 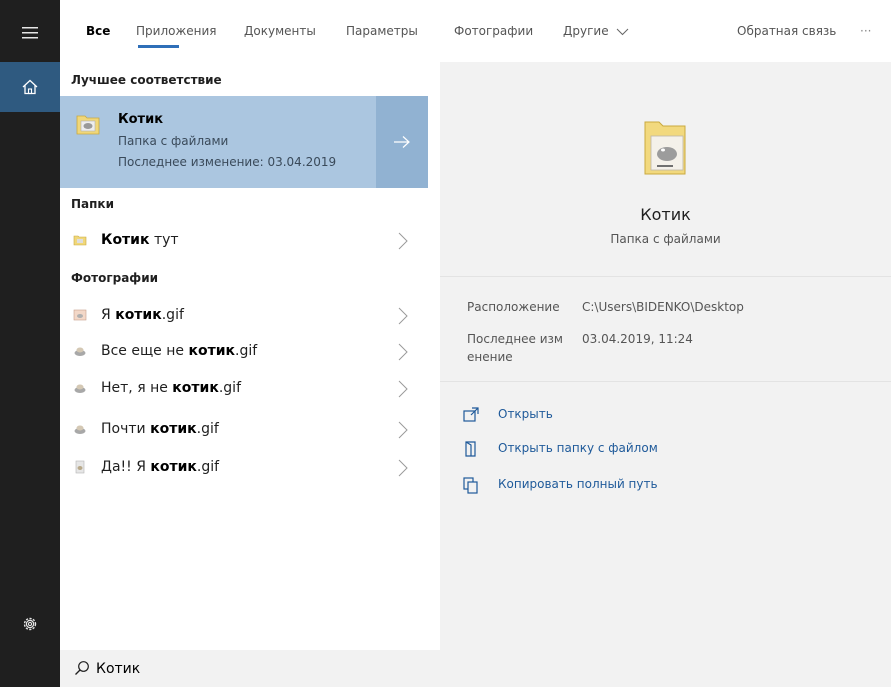 What do you see at coordinates (515, 339) in the screenshot?
I see `modified-label-line1: Последнее изм` at bounding box center [515, 339].